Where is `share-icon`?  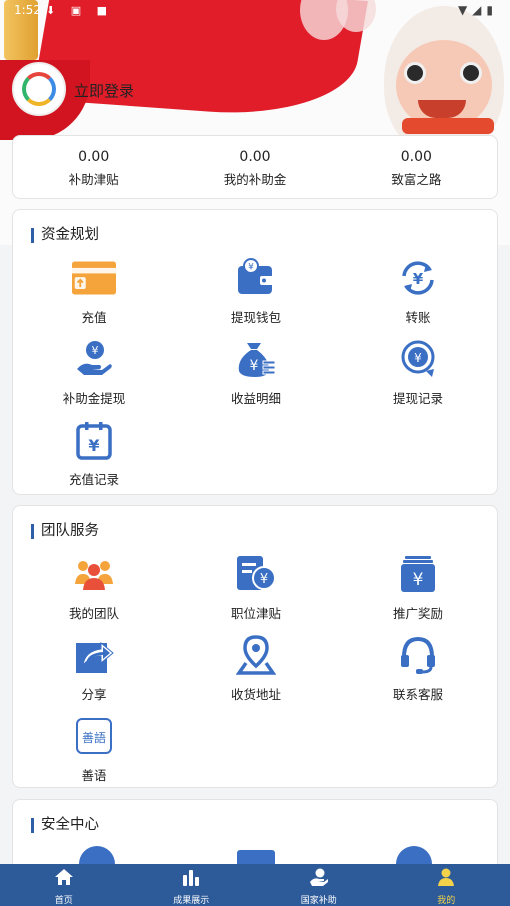
share-icon is located at coordinates (94, 655).